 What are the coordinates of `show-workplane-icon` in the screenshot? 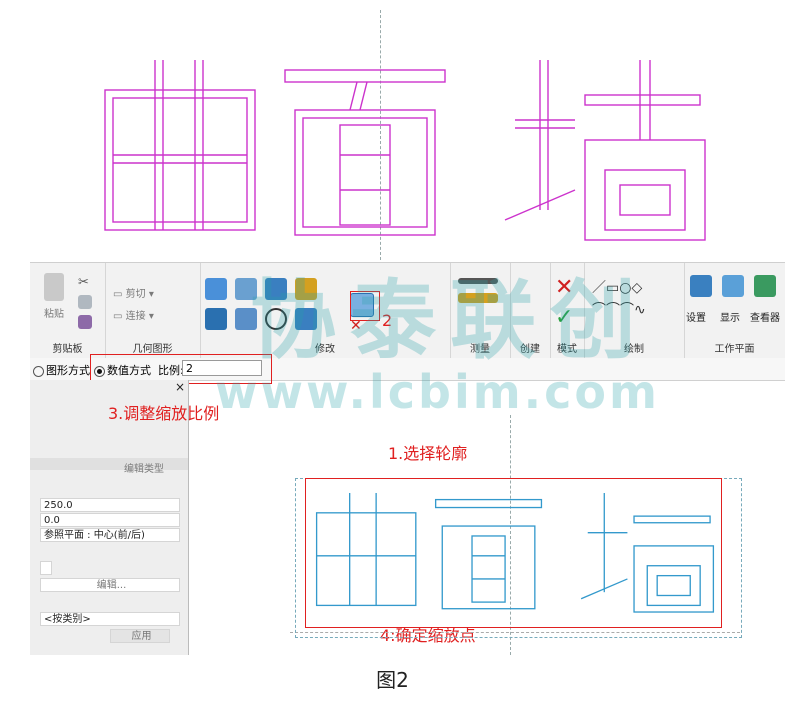 It's located at (733, 286).